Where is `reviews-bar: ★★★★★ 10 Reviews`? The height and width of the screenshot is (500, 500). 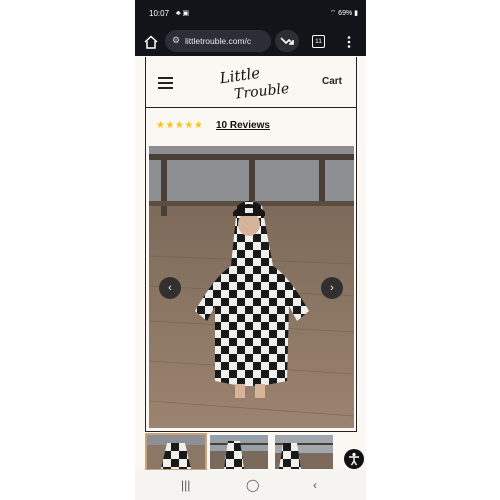
reviews-bar: ★★★★★ 10 Reviews is located at coordinates (251, 125).